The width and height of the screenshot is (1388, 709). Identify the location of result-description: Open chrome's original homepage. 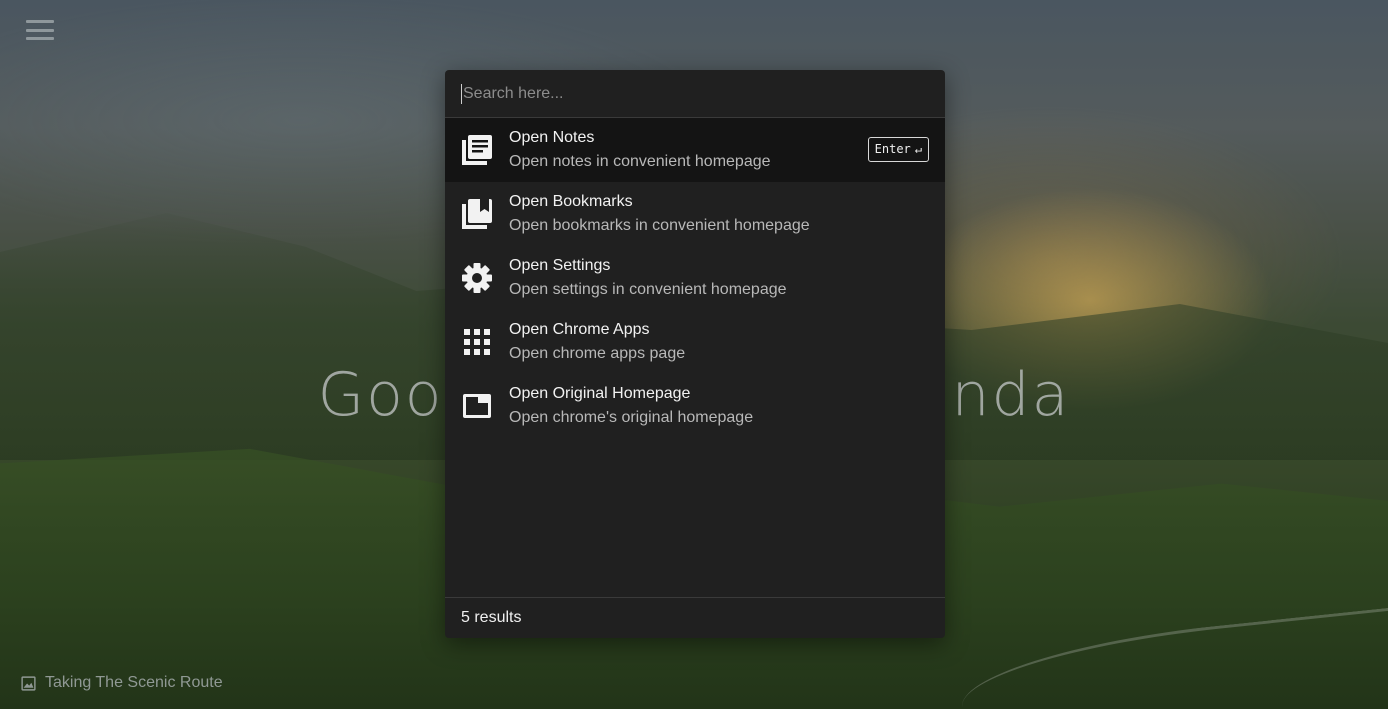
(631, 417).